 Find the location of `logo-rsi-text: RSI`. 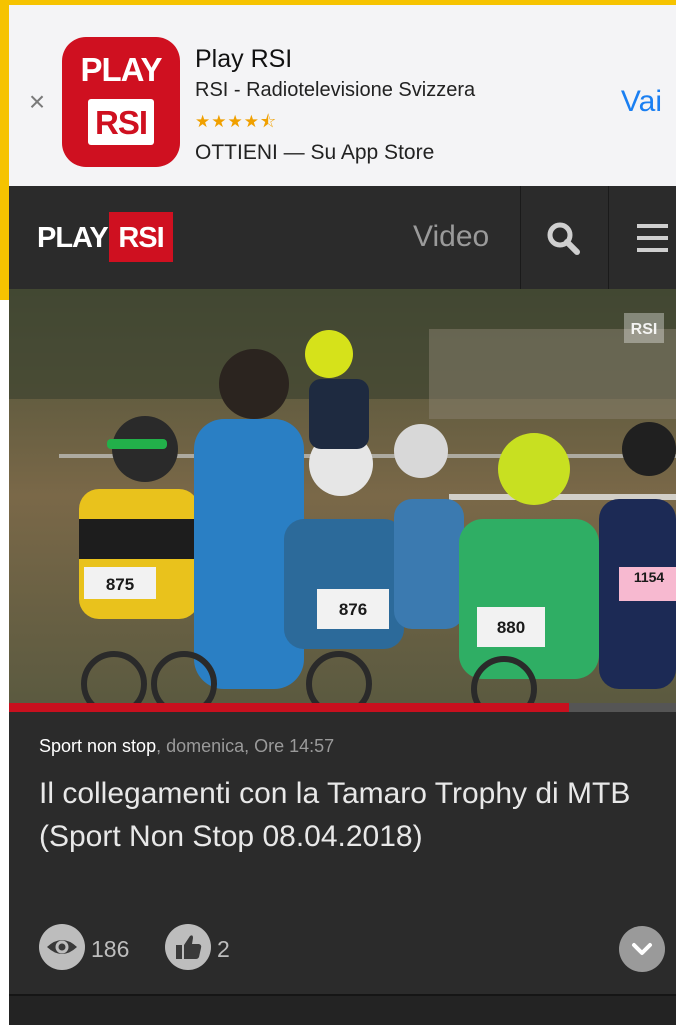

logo-rsi-text: RSI is located at coordinates (141, 238).